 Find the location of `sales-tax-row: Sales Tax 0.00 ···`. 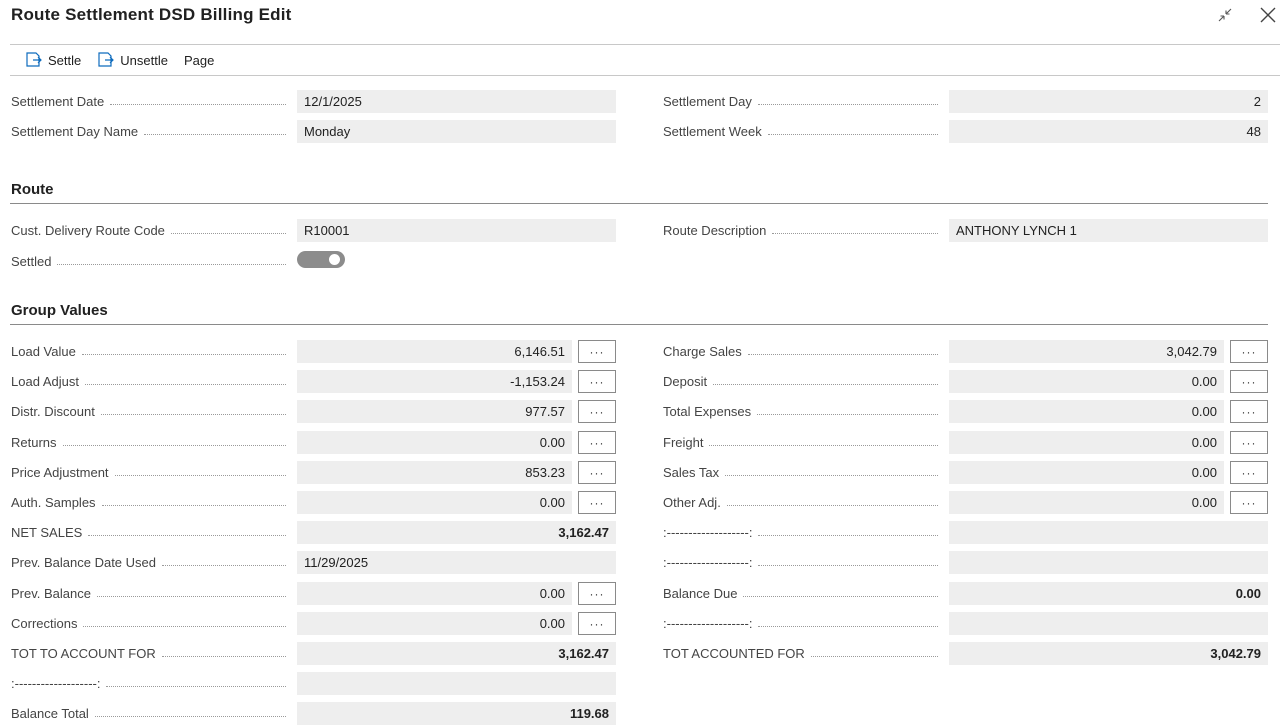

sales-tax-row: Sales Tax 0.00 ··· is located at coordinates (965, 472).